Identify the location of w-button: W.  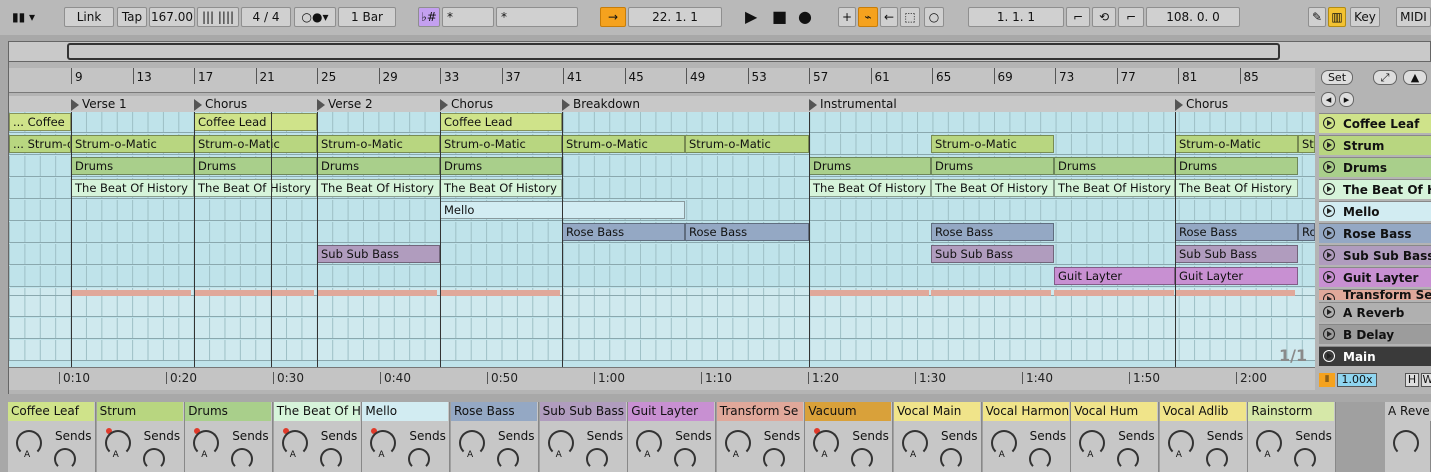
(1426, 380).